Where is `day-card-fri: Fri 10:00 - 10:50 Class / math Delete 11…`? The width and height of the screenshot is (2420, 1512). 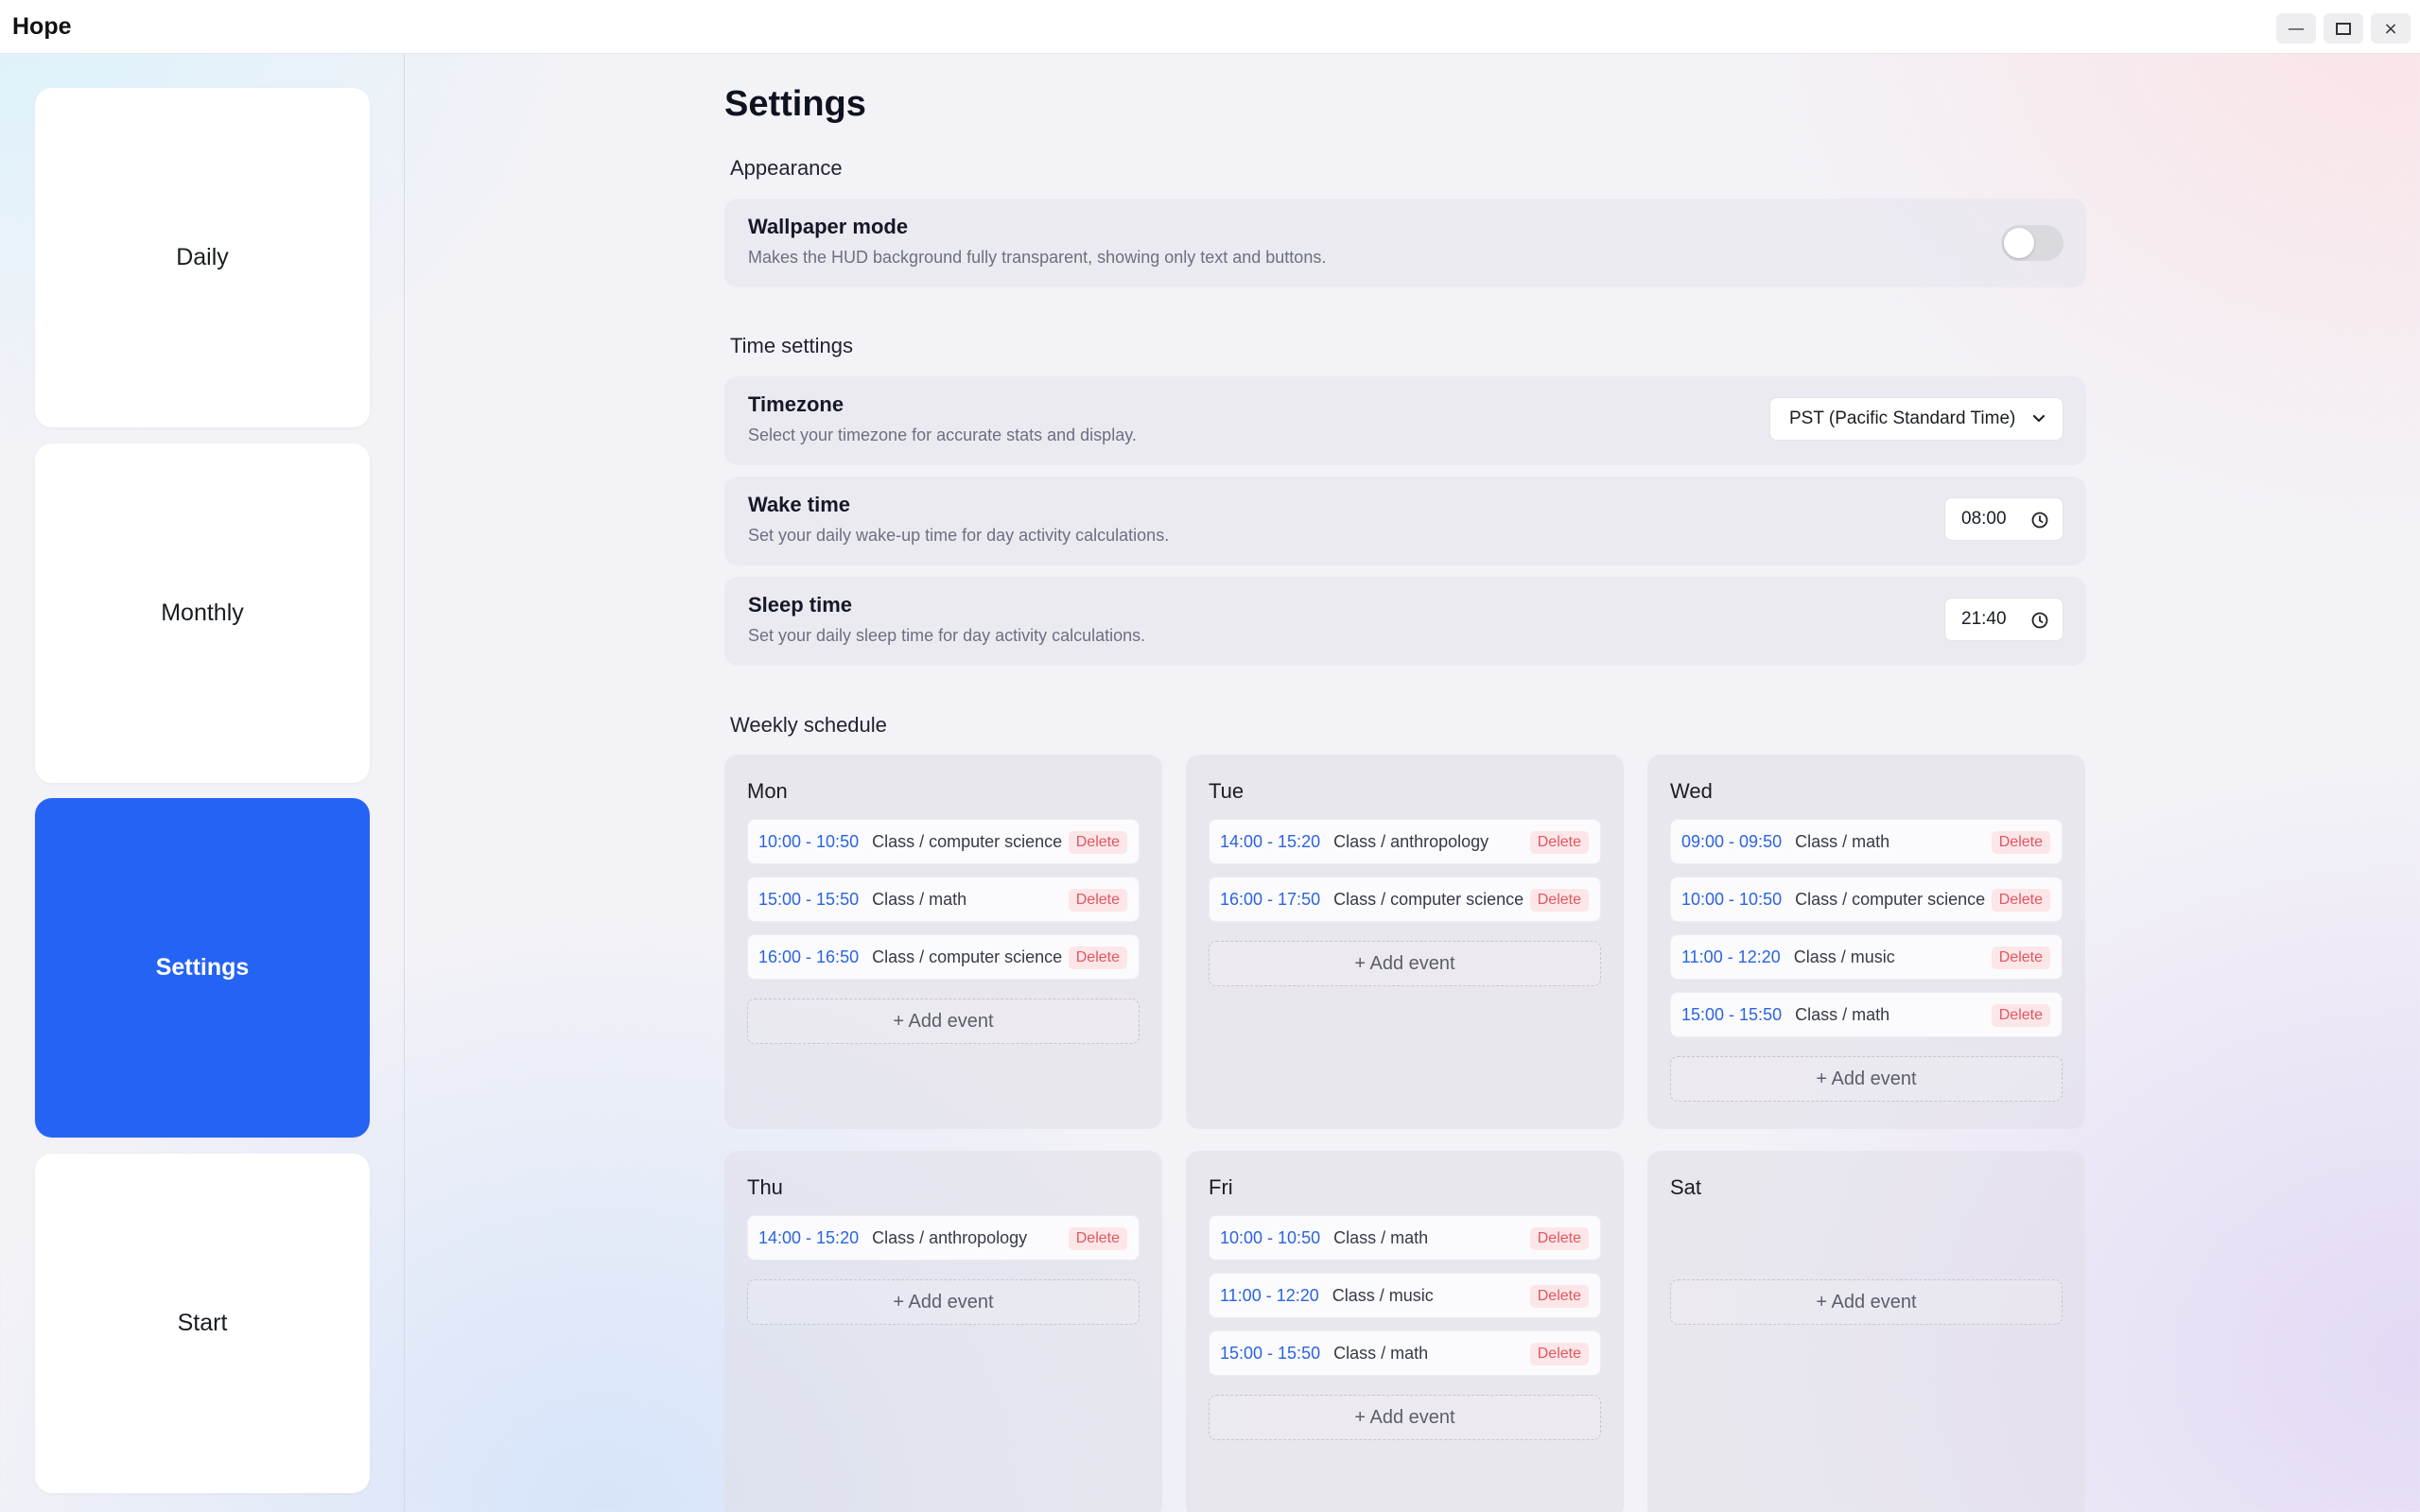
day-card-fri: Fri 10:00 - 10:50 Class / math Delete 11… is located at coordinates (1405, 1331).